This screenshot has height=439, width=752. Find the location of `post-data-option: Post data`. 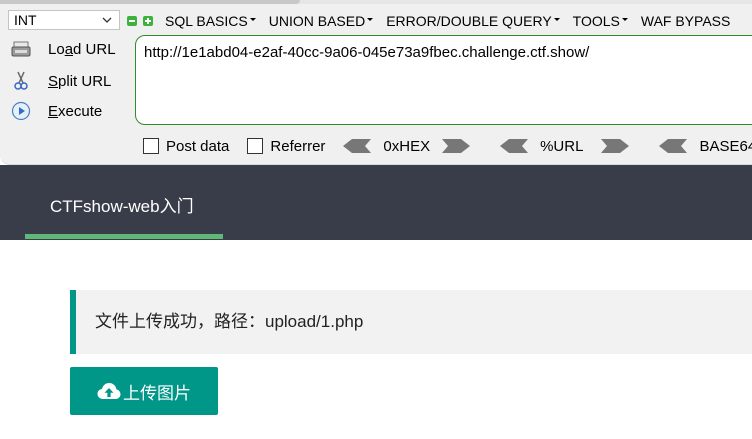

post-data-option: Post data is located at coordinates (186, 146).